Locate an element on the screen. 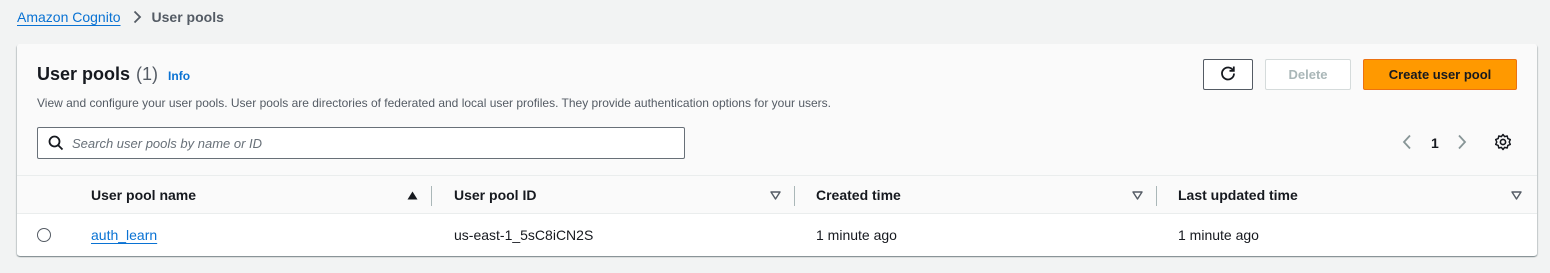  user-pool-link: auth_learn is located at coordinates (124, 235).